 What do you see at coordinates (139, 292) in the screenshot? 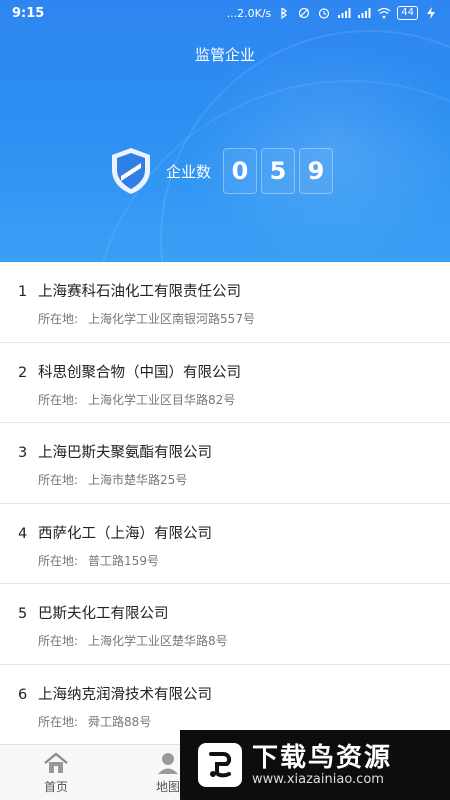
I see `item-name: 上海赛科石油化工有限责任公司` at bounding box center [139, 292].